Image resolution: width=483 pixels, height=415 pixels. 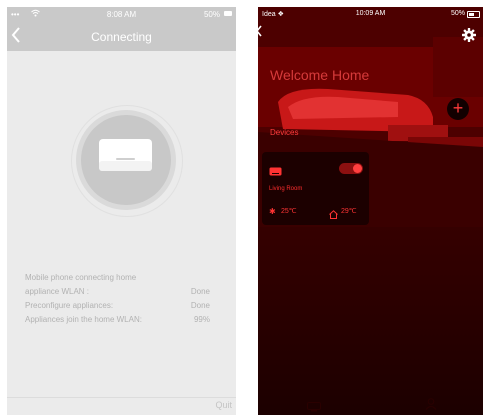 I want to click on outdoor-temperature: 29℃, so click(x=349, y=211).